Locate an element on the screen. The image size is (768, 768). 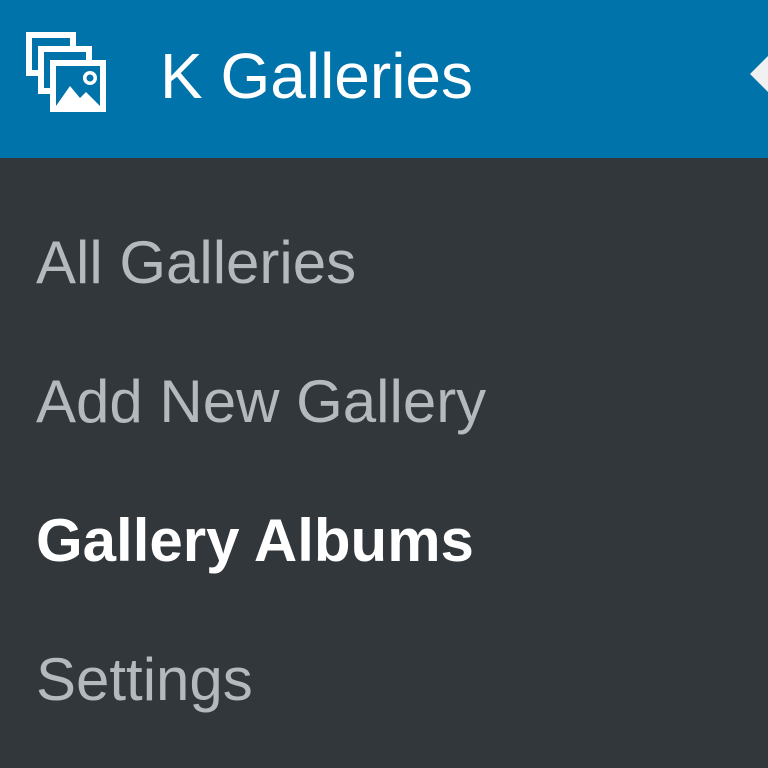
menu-header-title: K Galleries is located at coordinates (316, 76).